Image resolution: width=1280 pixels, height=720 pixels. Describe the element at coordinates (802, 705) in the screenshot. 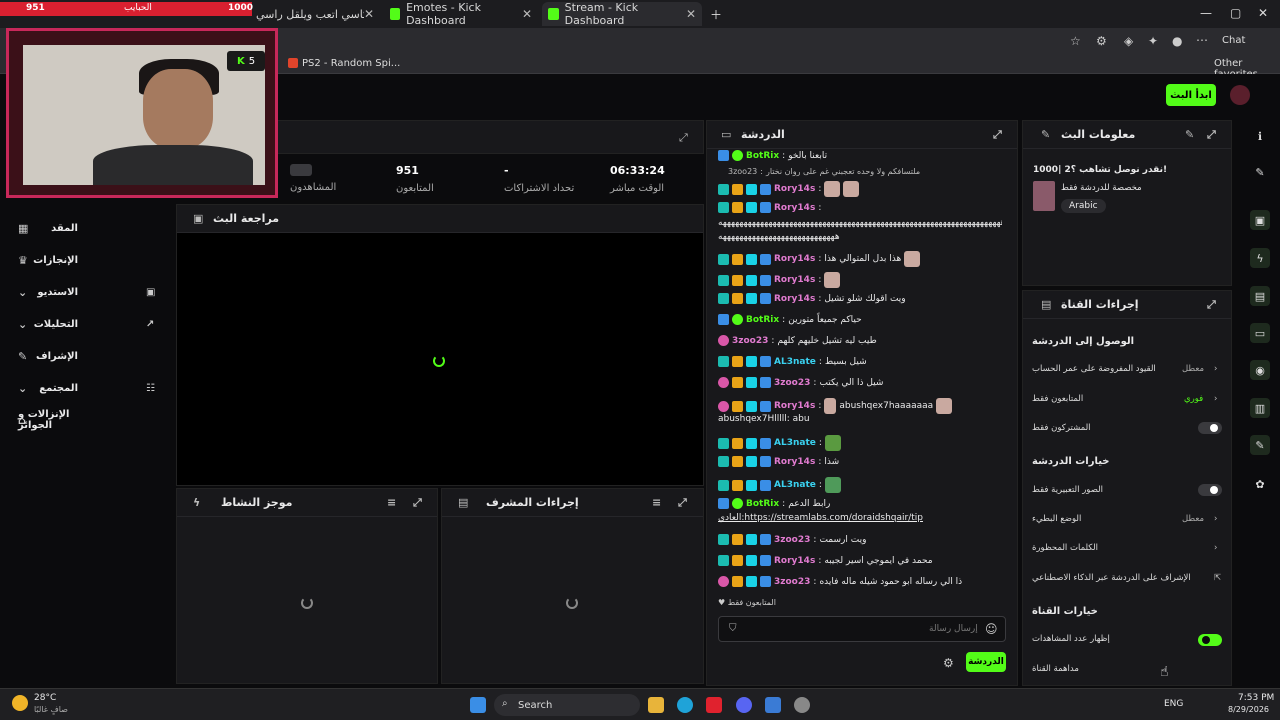

I see `obs-icon` at that location.